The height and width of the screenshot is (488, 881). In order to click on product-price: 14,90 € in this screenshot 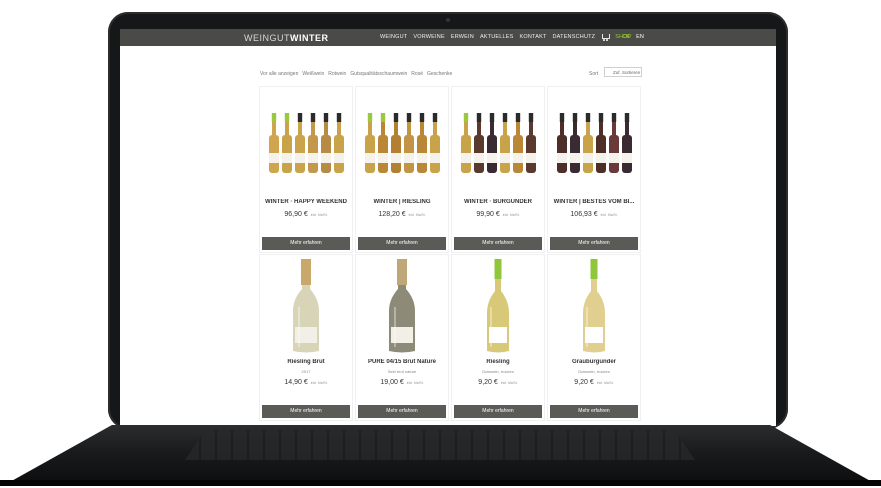, I will do `click(296, 382)`.